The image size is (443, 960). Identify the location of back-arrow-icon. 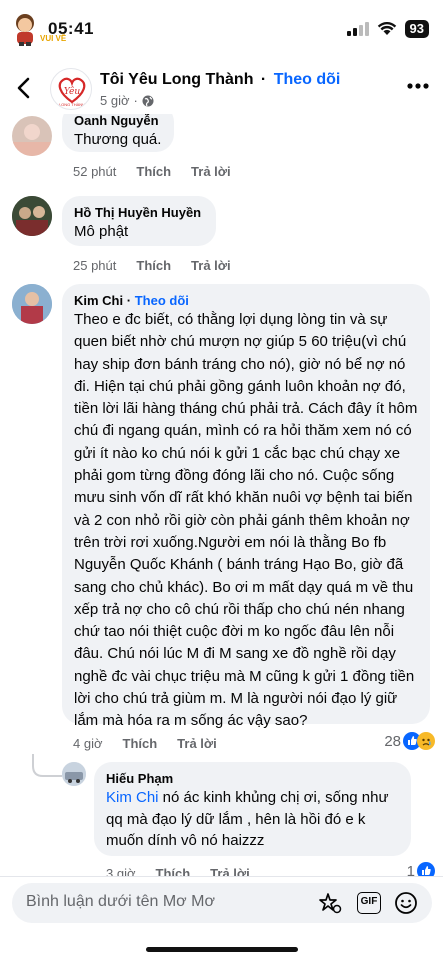
(24, 88).